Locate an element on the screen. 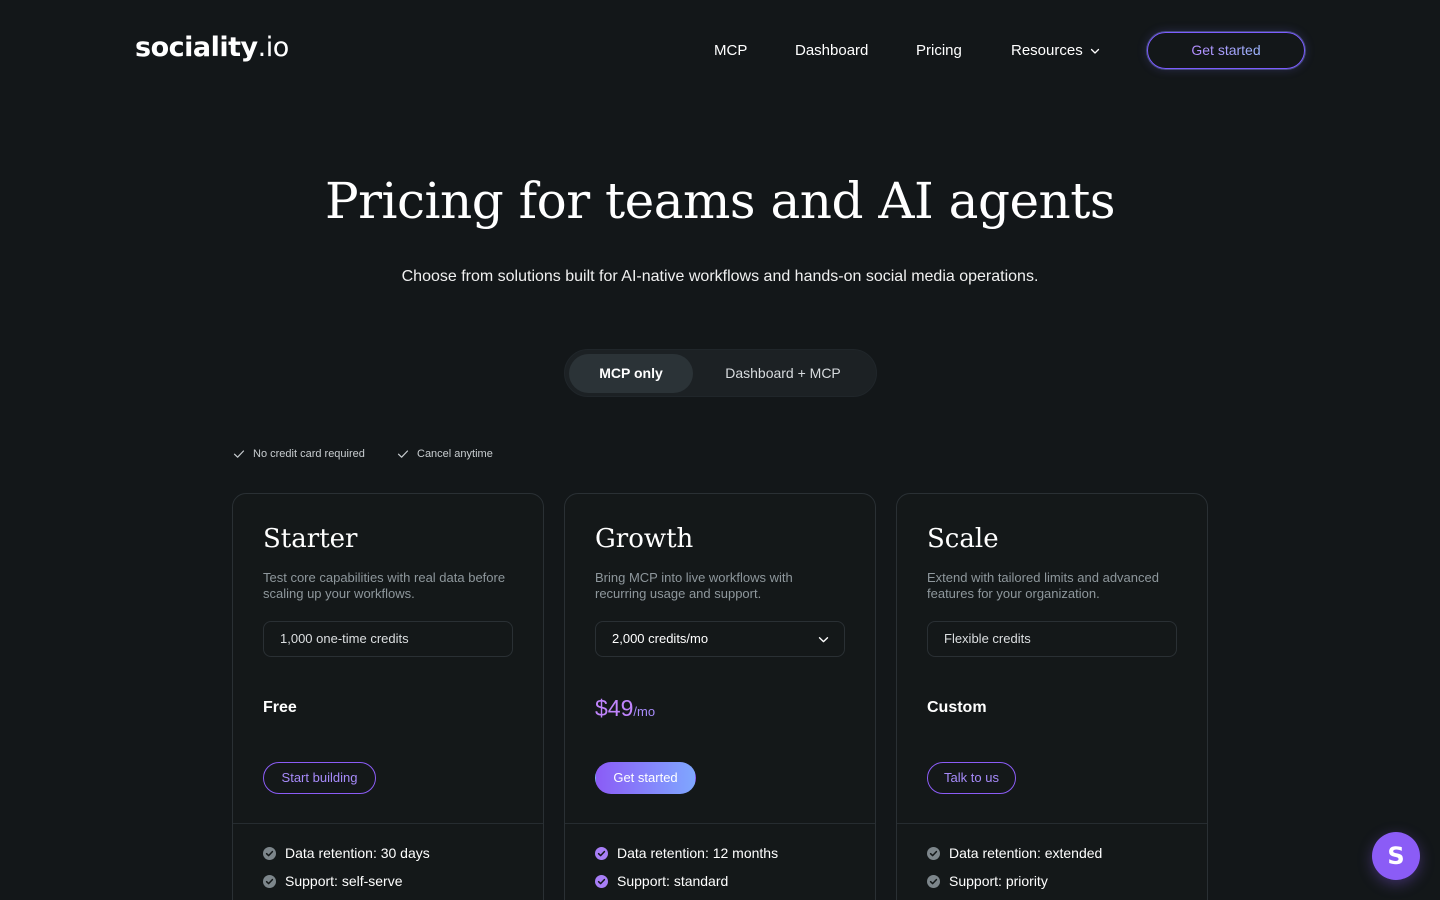  feature-item: Data retention: 30 days is located at coordinates (346, 853).